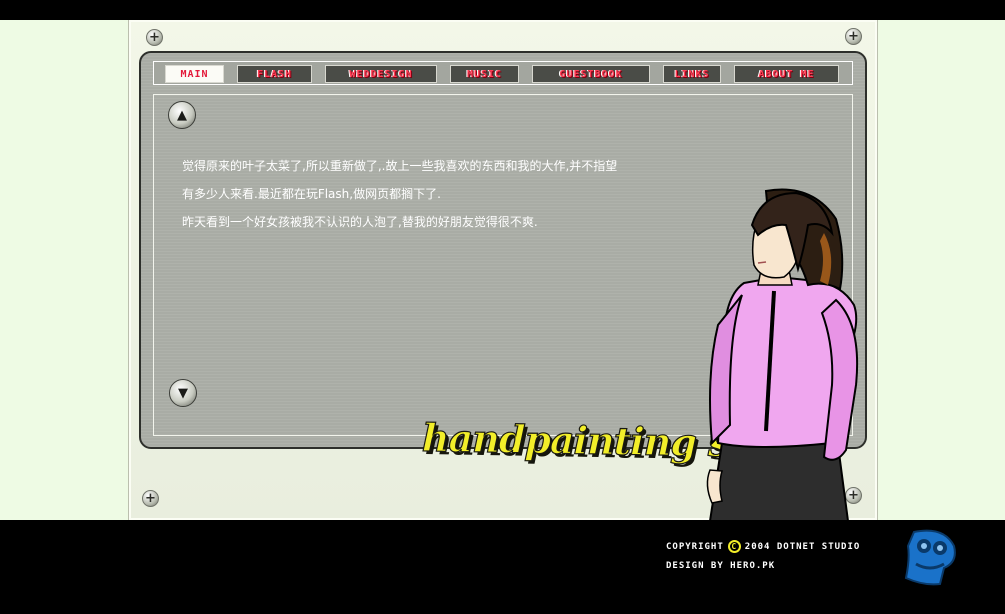 The image size is (1005, 614). I want to click on nav-item-webdesign: WEDDESIGN, so click(381, 74).